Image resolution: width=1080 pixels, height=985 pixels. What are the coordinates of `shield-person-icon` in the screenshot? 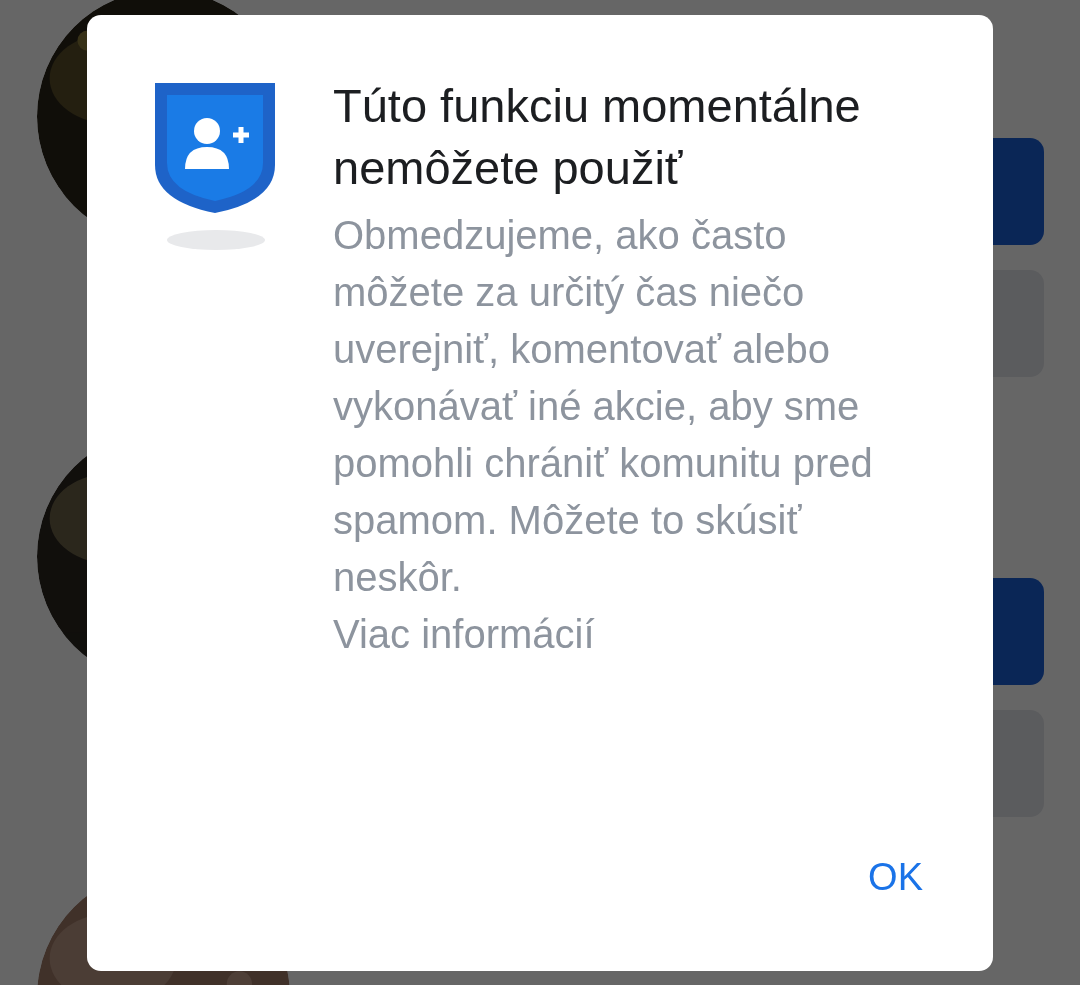 It's located at (216, 166).